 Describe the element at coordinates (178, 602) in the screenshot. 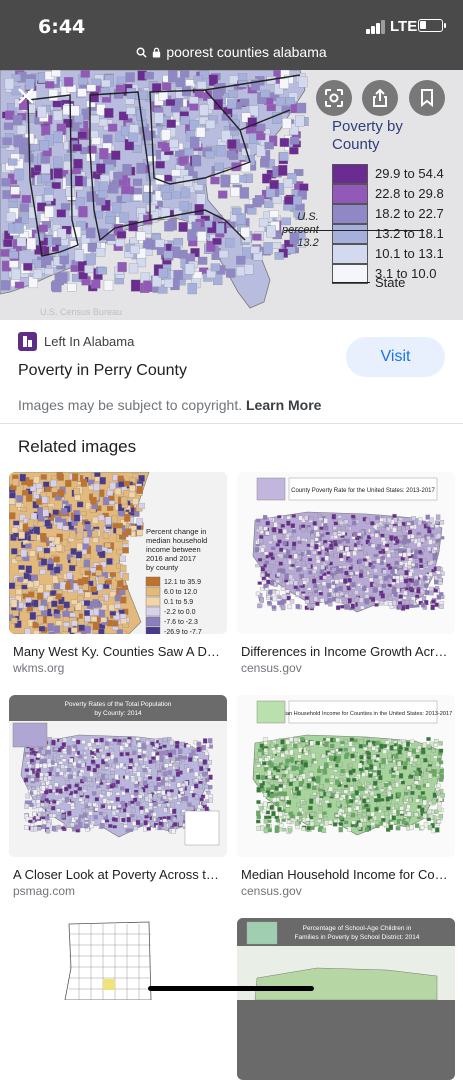

I see `svg-text: 0.1 to 5.9` at that location.